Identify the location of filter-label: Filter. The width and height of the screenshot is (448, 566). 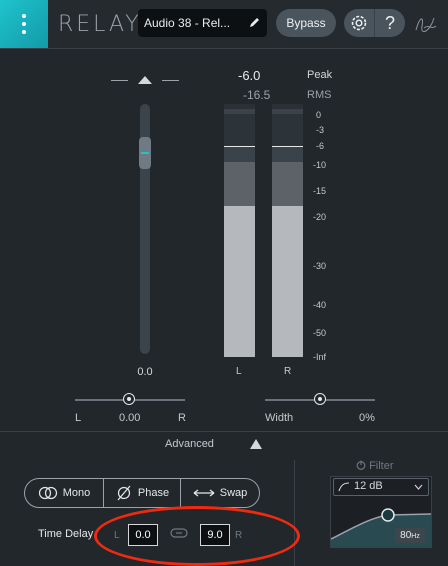
(381, 466).